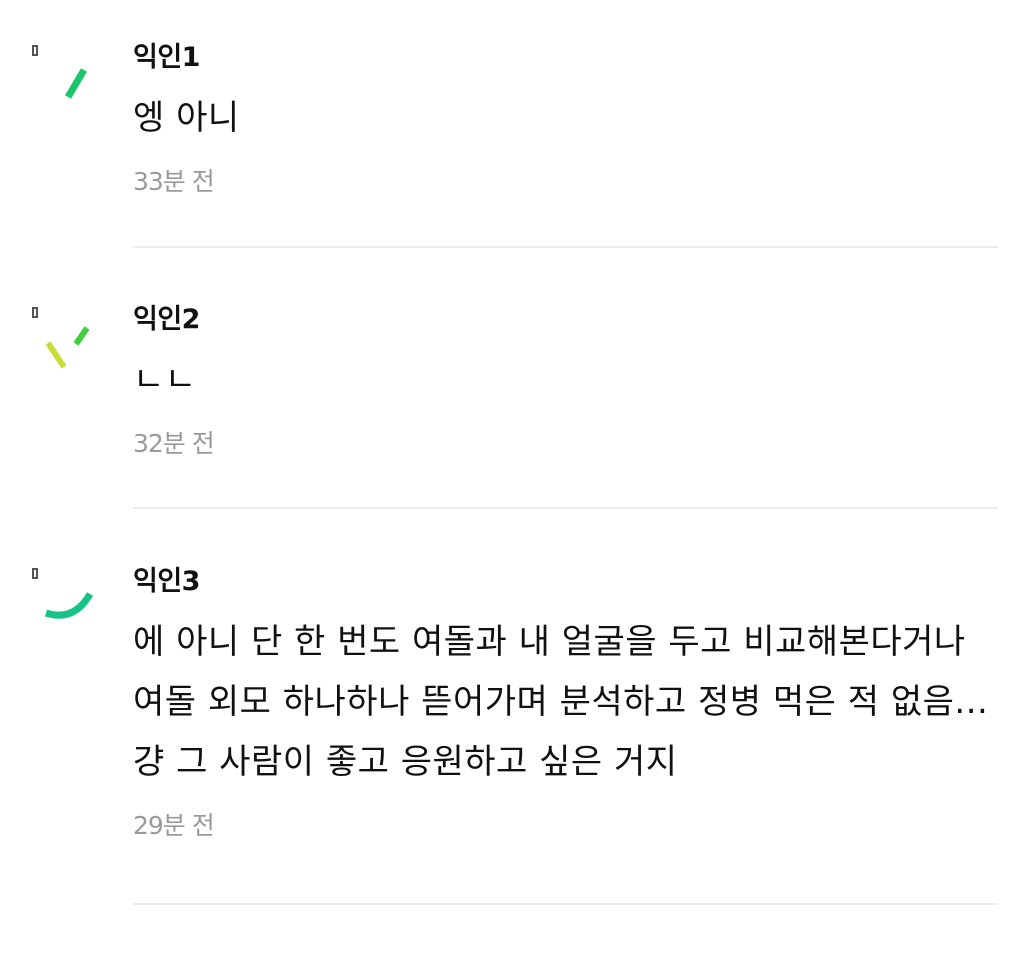 The image size is (1024, 966). Describe the element at coordinates (565, 582) in the screenshot. I see `comment-author: 익인3` at that location.